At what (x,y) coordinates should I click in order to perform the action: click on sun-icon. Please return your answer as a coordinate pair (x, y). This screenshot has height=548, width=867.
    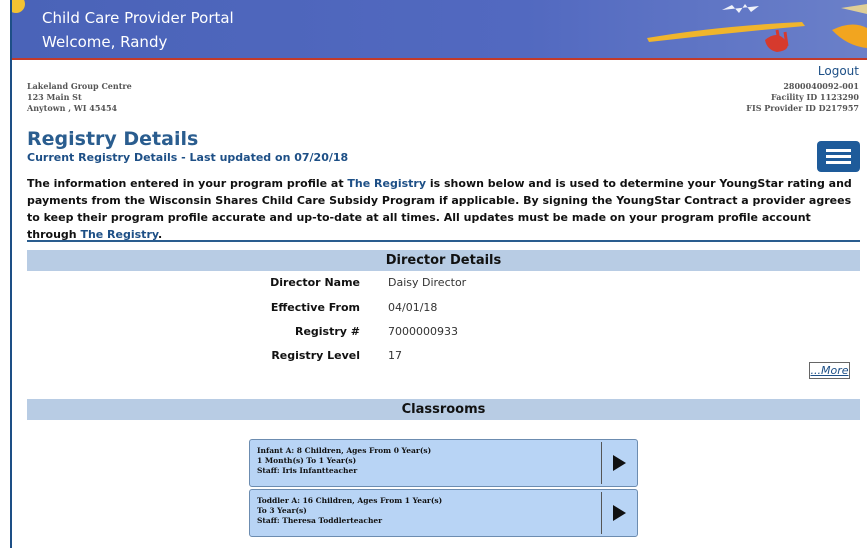
    Looking at the image, I should click on (18, 6).